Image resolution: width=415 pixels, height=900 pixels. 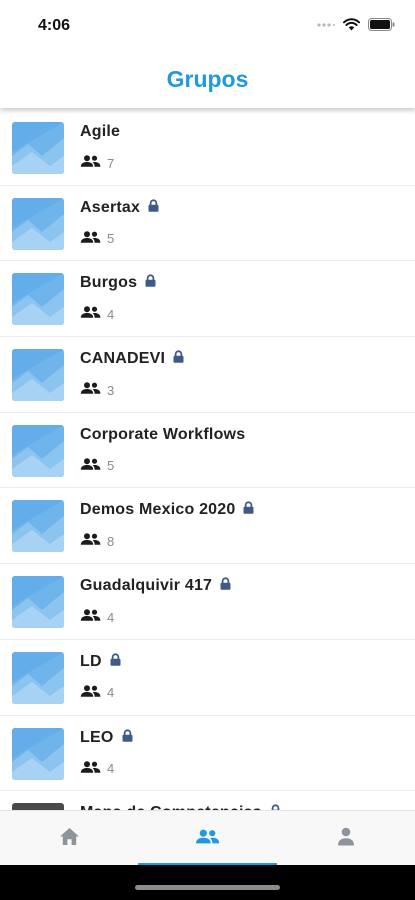 What do you see at coordinates (207, 451) in the screenshot?
I see `group-row: Corporate Workflows 5` at bounding box center [207, 451].